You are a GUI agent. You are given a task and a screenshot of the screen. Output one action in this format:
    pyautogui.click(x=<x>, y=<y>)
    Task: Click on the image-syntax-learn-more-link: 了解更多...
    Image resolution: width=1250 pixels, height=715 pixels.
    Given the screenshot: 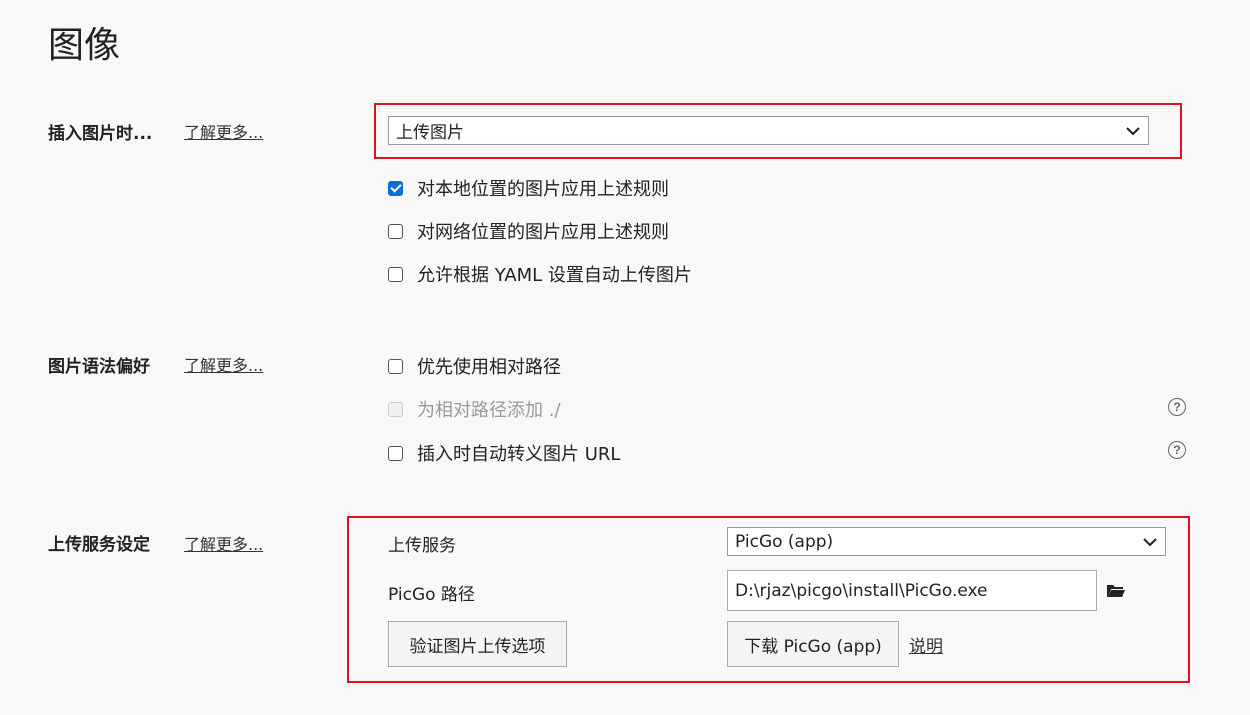 What is the action you would take?
    pyautogui.click(x=223, y=364)
    